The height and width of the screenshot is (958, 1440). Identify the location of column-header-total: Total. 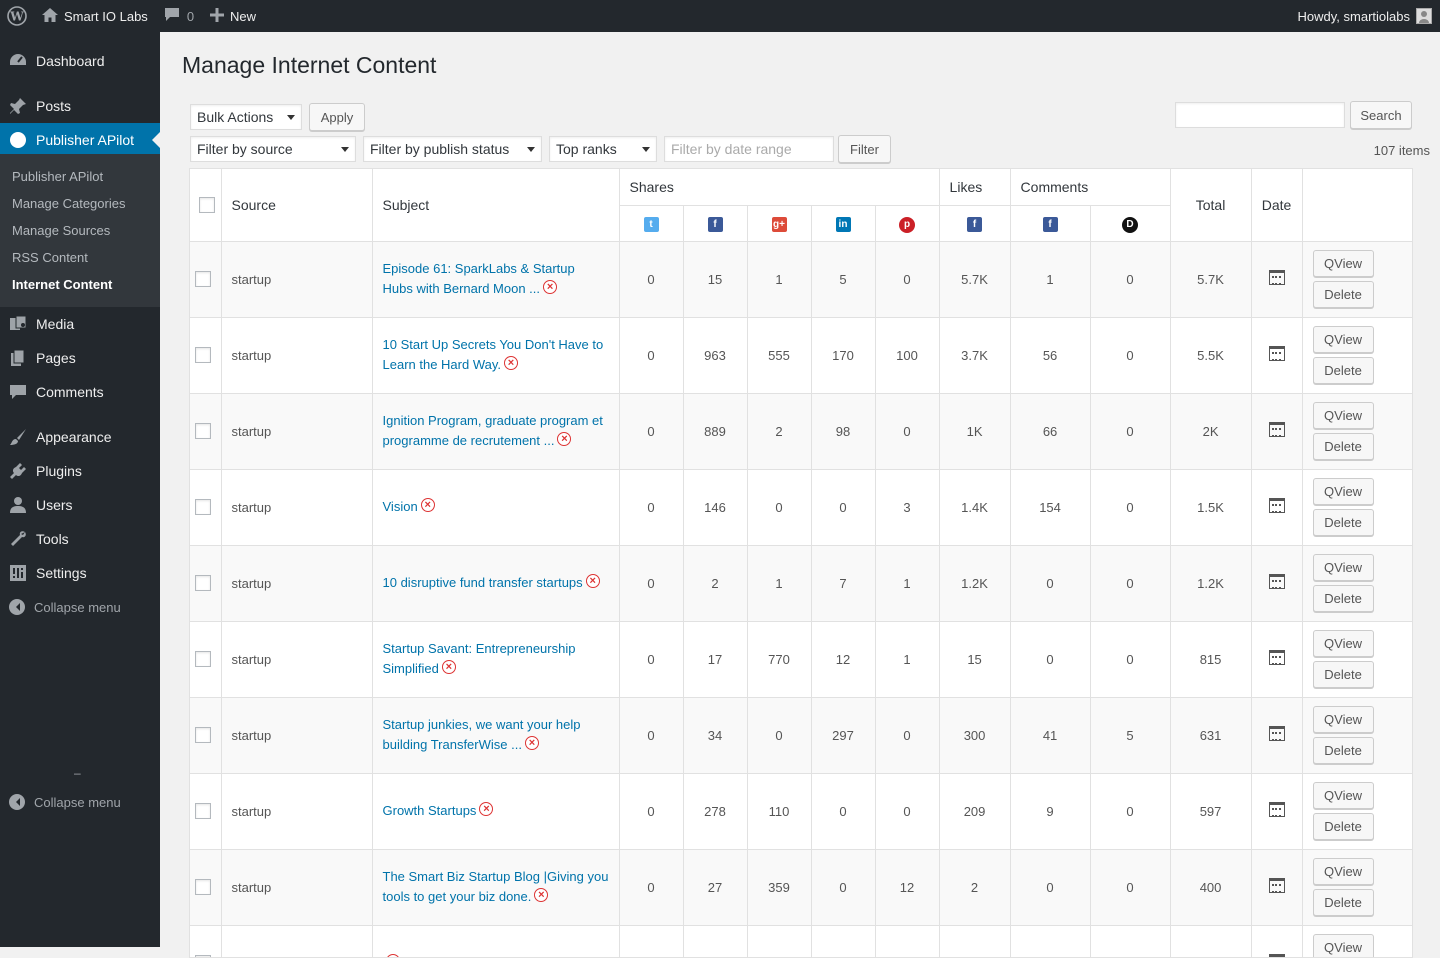
(1211, 205).